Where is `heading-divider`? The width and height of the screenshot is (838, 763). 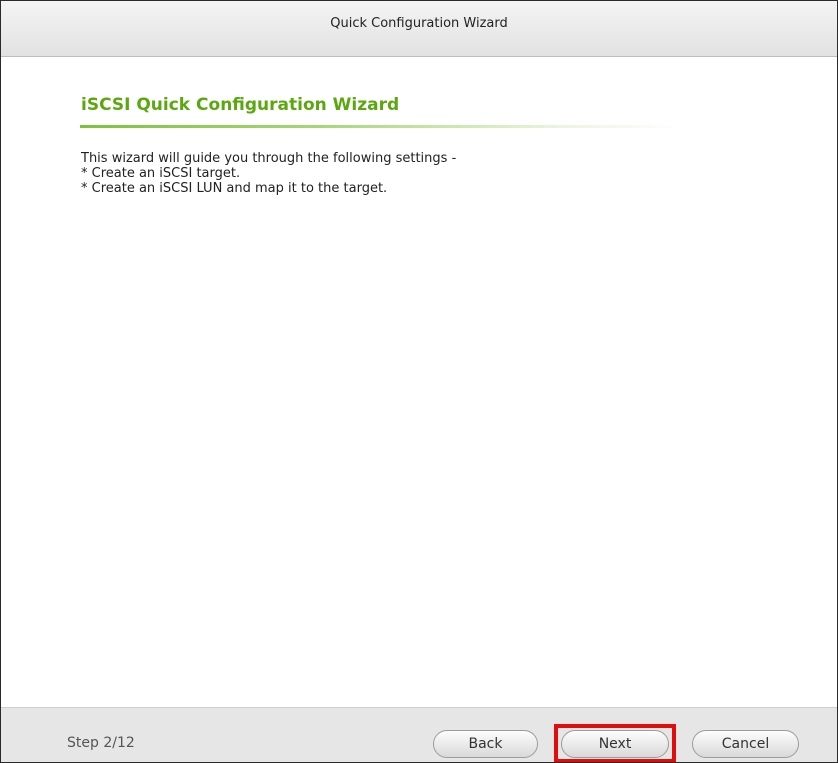
heading-divider is located at coordinates (380, 126).